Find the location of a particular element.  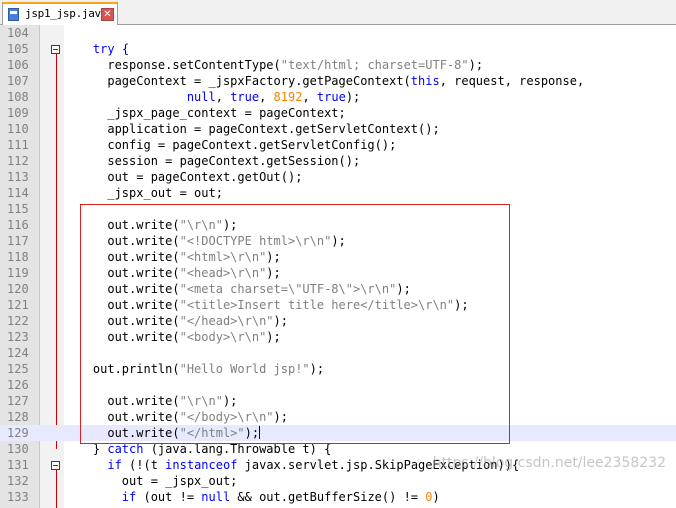

code-line: 115 is located at coordinates (338, 209).